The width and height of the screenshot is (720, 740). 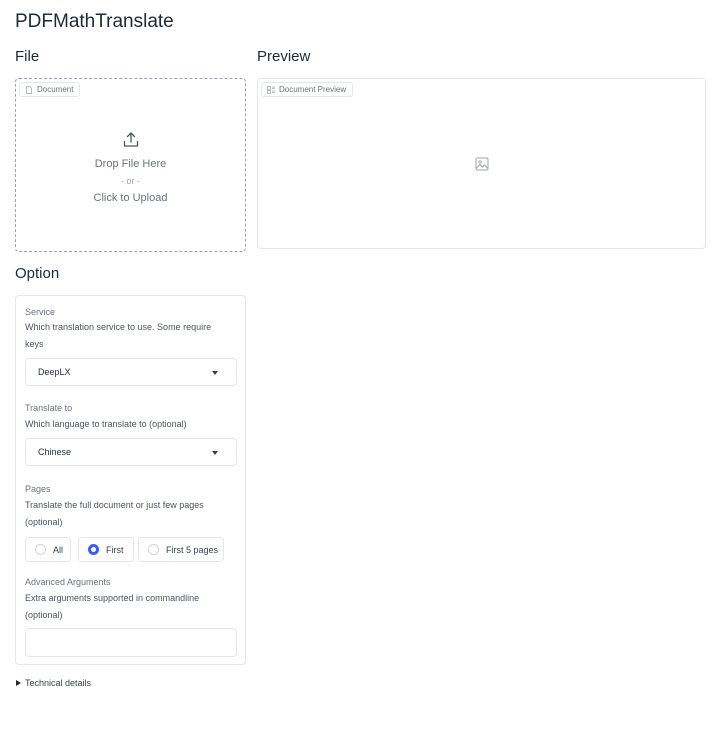 I want to click on caret-right-icon, so click(x=18, y=683).